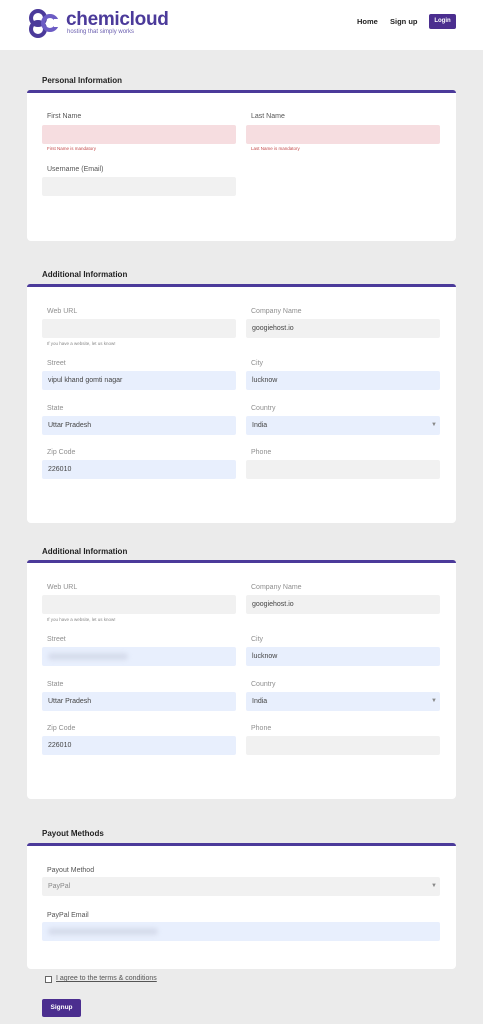 Image resolution: width=483 pixels, height=1024 pixels. What do you see at coordinates (72, 148) in the screenshot?
I see `first-name-error: First Name is mandatory` at bounding box center [72, 148].